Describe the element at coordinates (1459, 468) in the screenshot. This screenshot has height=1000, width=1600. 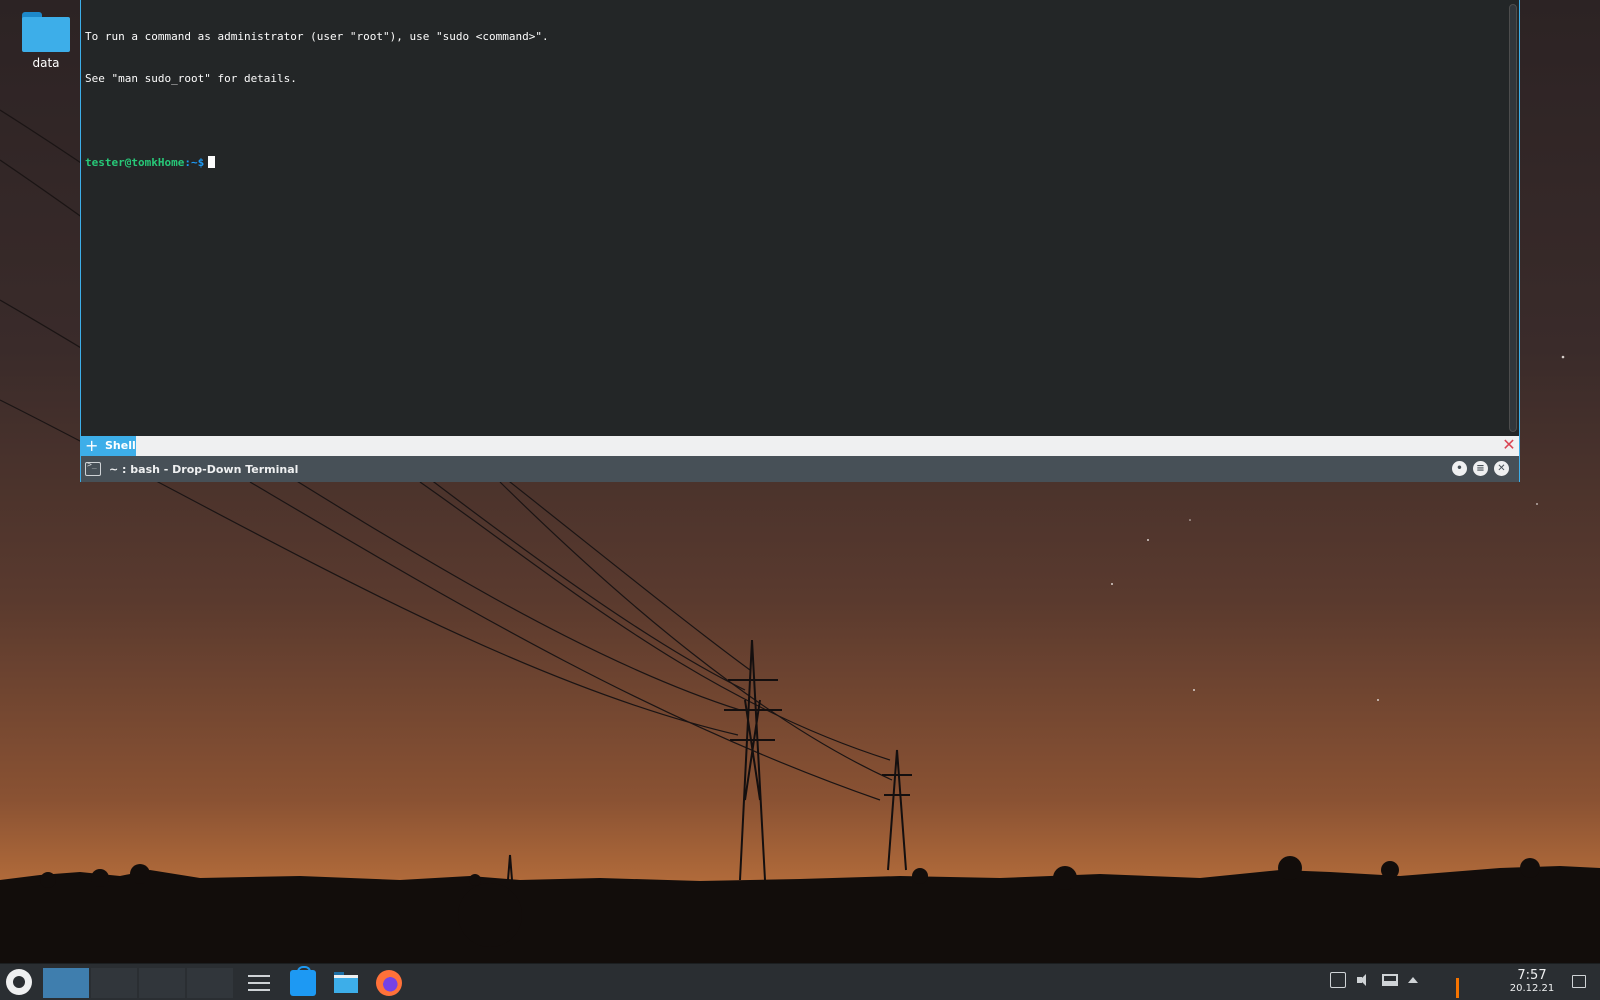
I see `keep-open-button: •` at that location.